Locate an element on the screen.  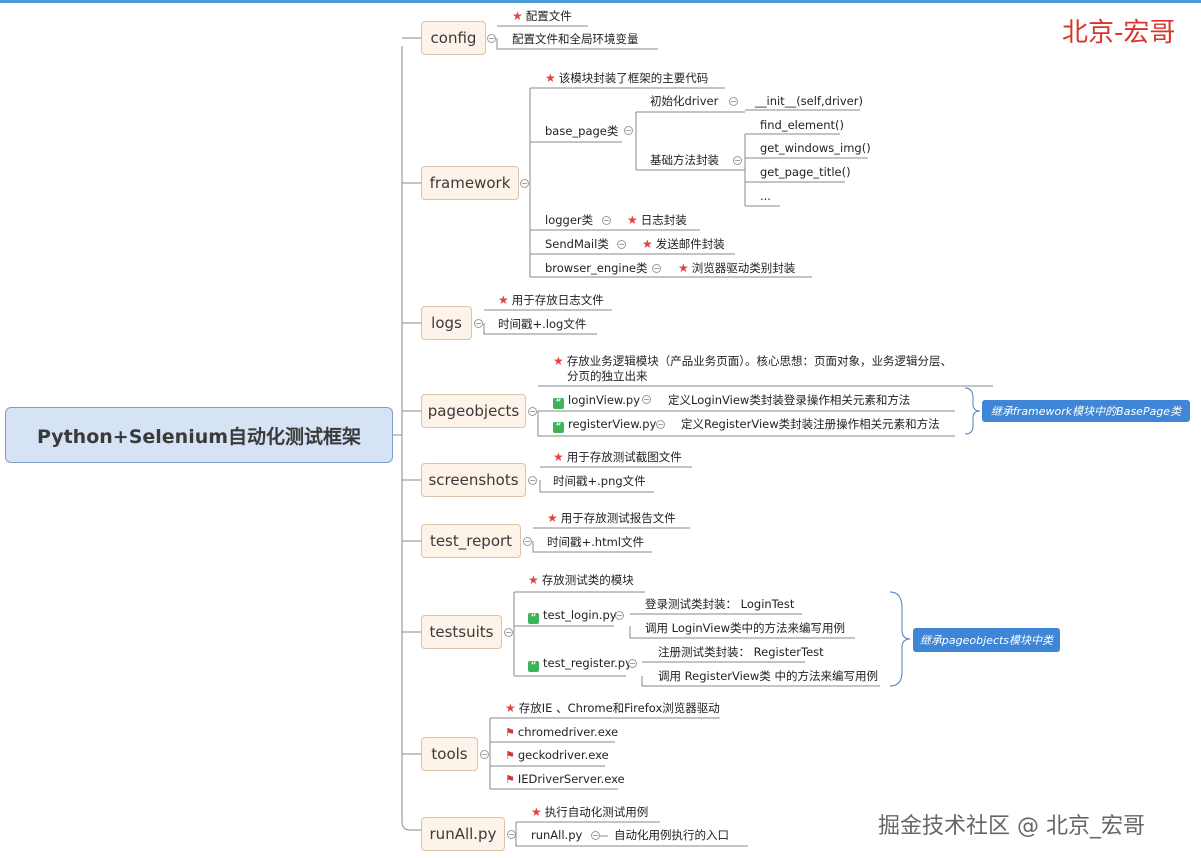
test-register-file: “ test_register.py is located at coordinates (580, 664).